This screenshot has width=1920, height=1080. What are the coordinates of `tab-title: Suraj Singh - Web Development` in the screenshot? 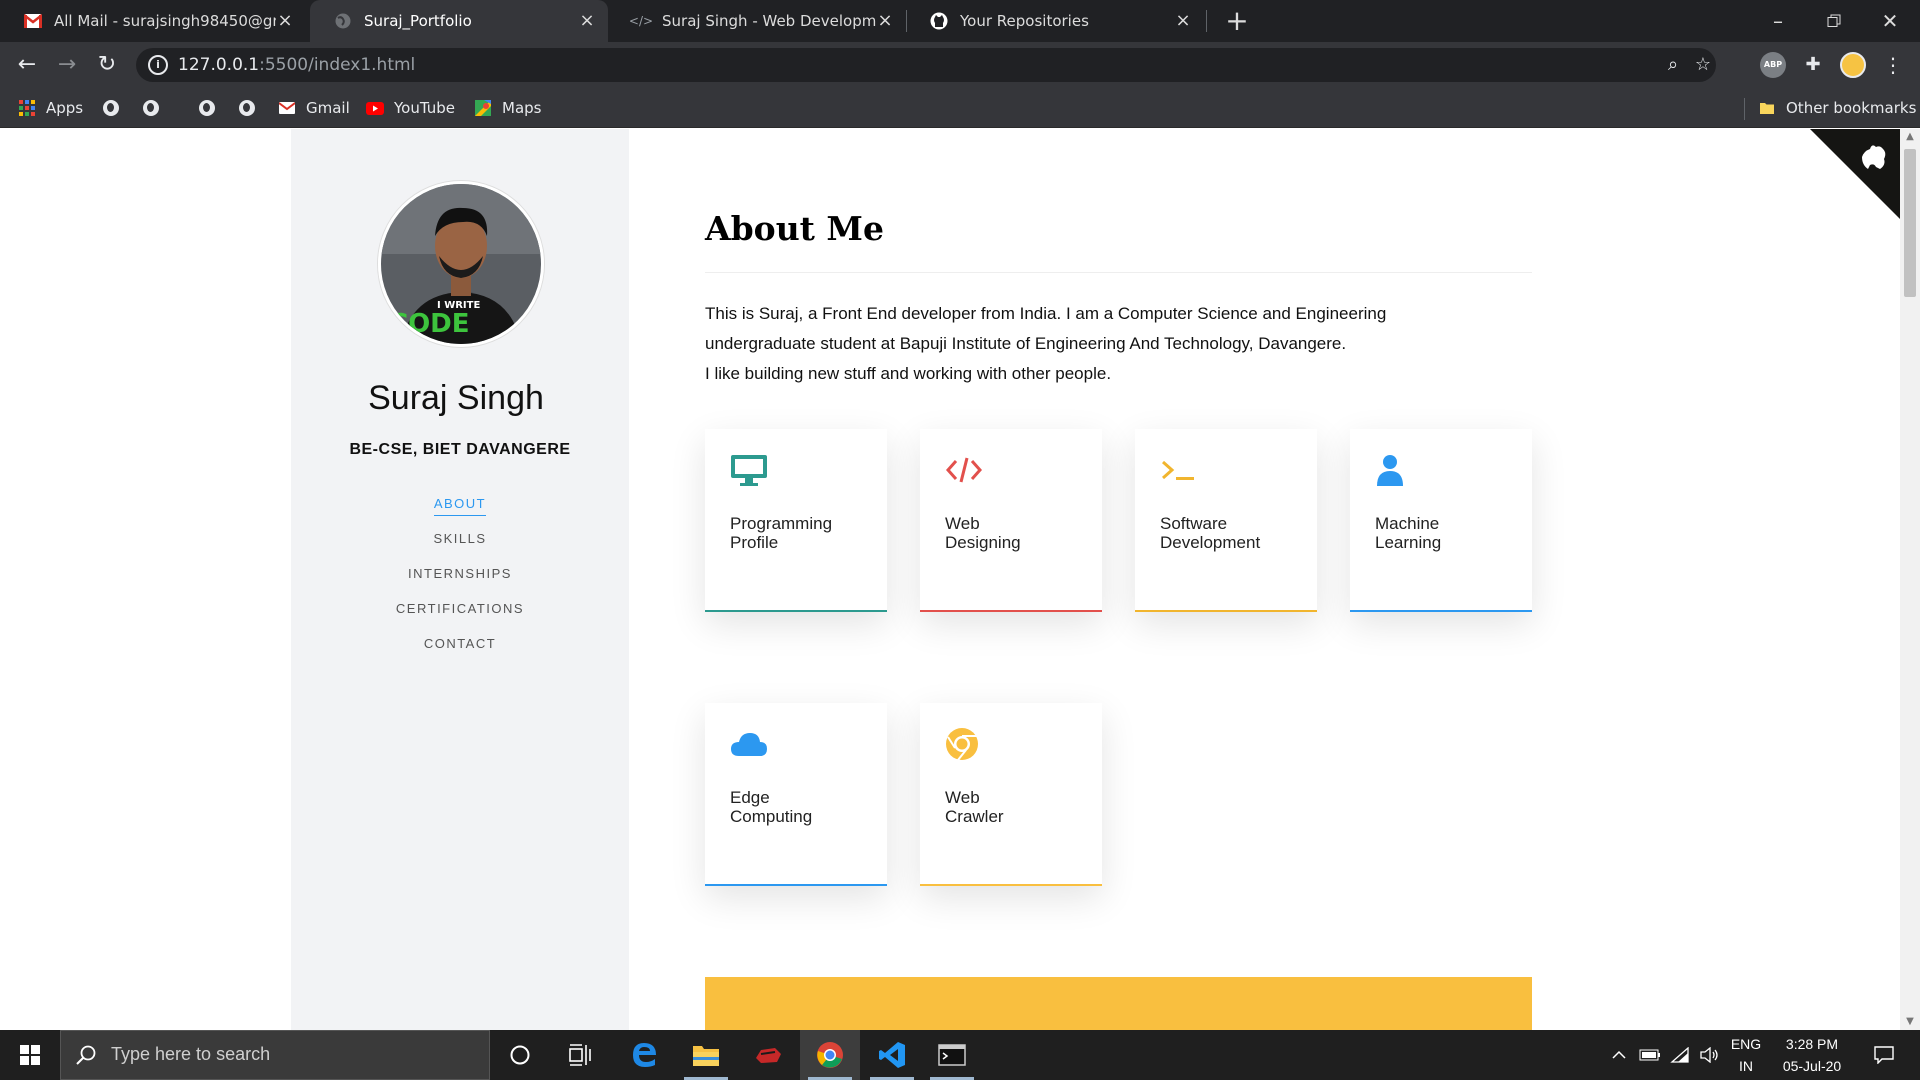 It's located at (769, 21).